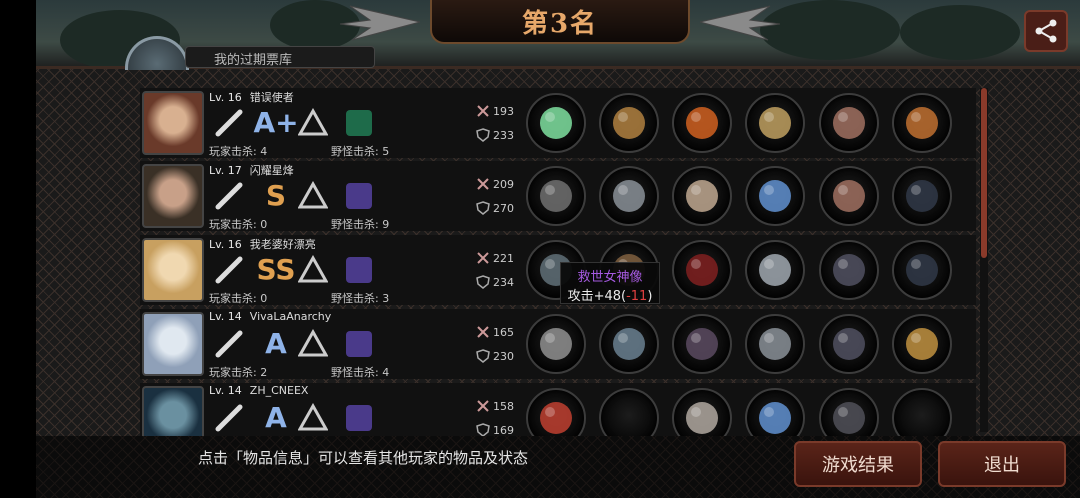 This screenshot has width=1080, height=498. What do you see at coordinates (495, 282) in the screenshot?
I see `defense-stat: 234` at bounding box center [495, 282].